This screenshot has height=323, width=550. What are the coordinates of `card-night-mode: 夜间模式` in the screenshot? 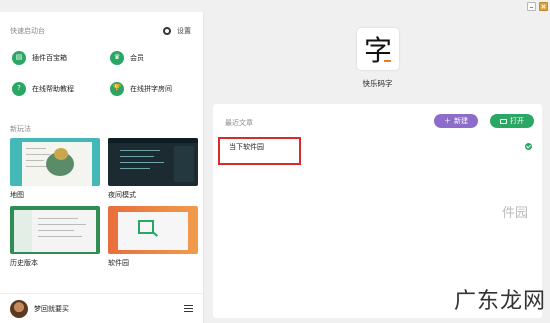 It's located at (153, 169).